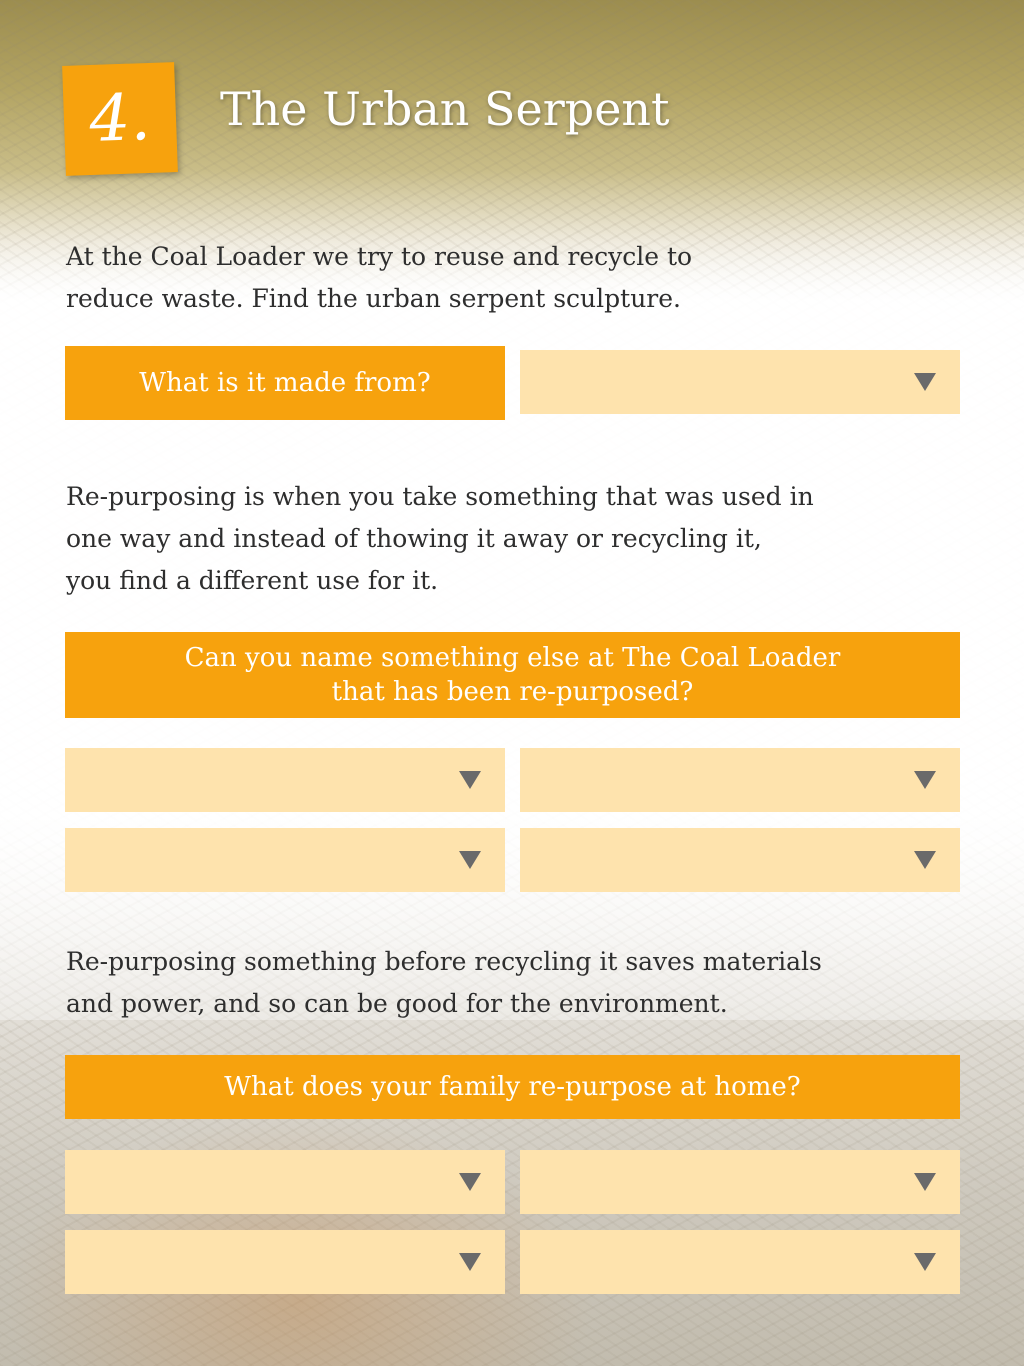  I want to click on question-made-from: What is it made from?, so click(285, 383).